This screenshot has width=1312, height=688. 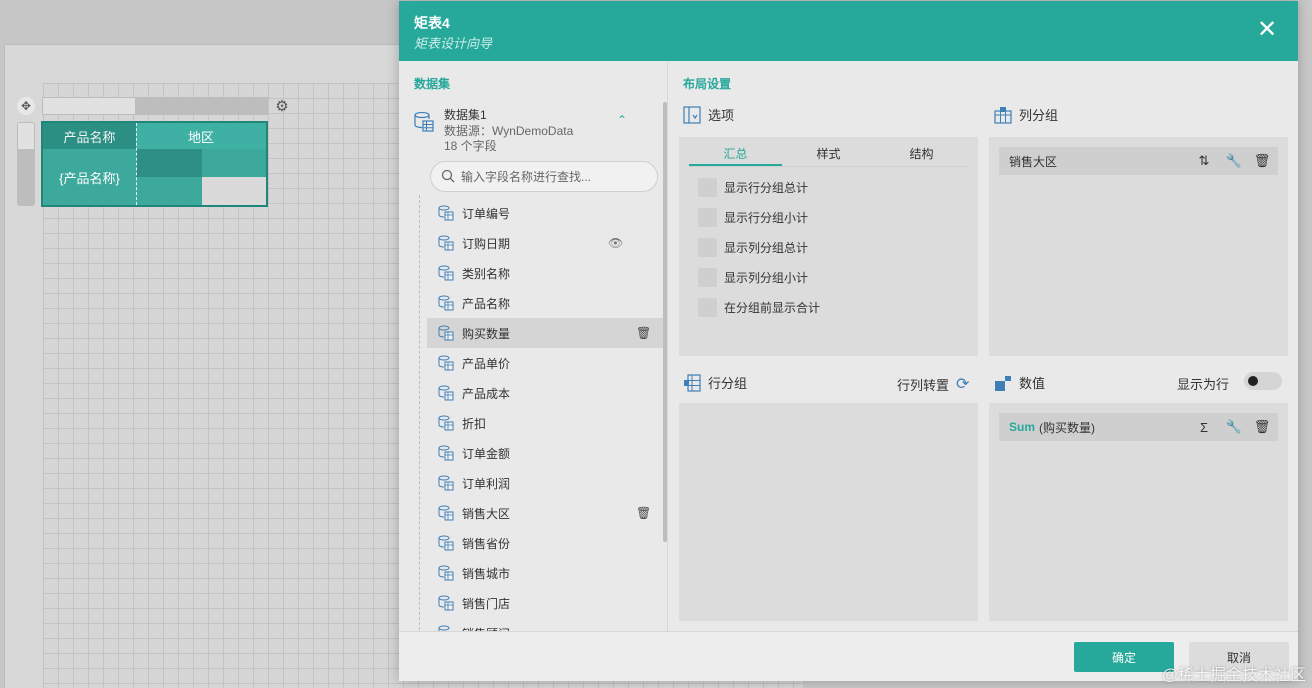 What do you see at coordinates (547, 543) in the screenshot?
I see `field-item: 销售省份` at bounding box center [547, 543].